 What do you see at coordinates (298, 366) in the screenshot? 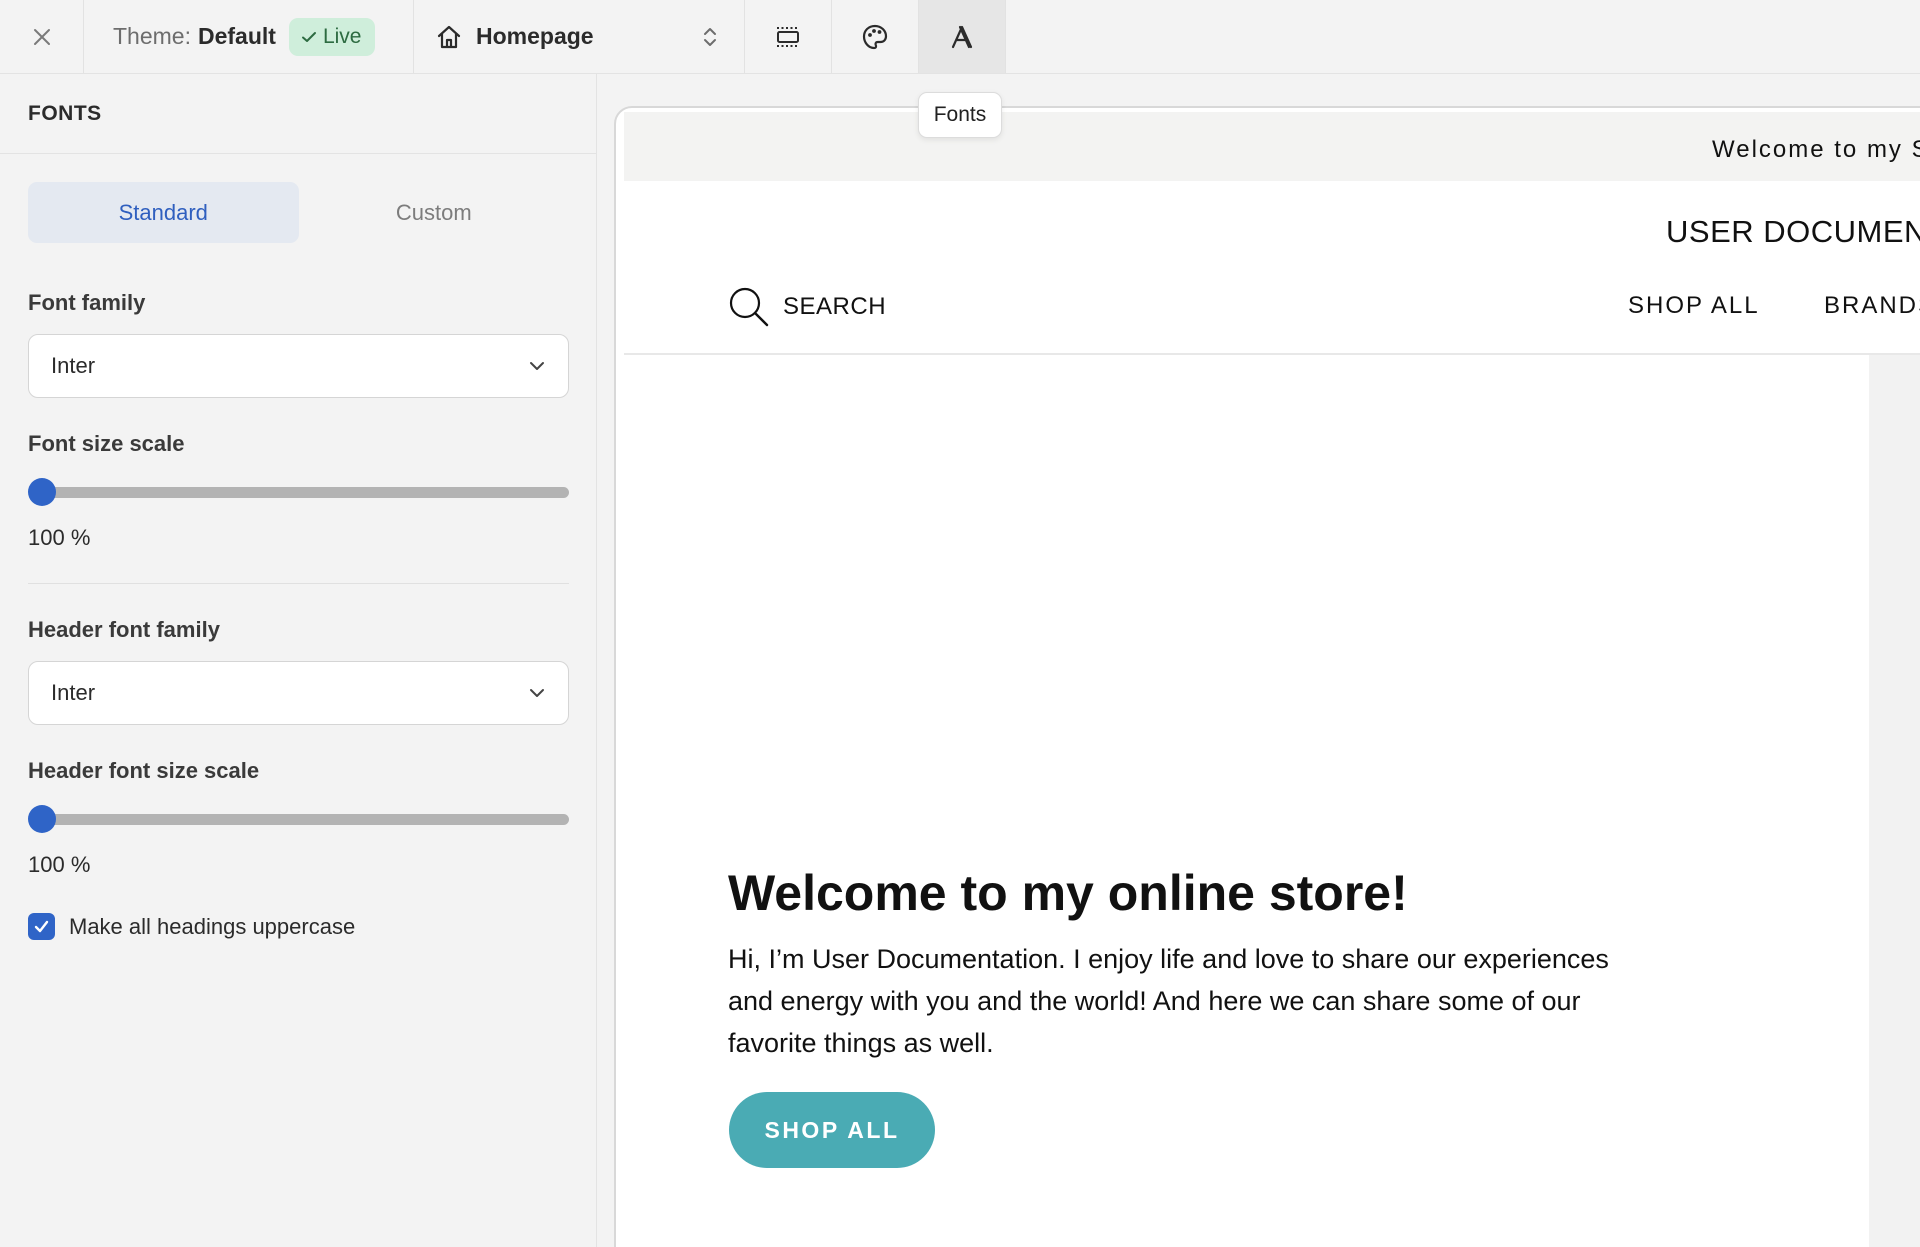
I see `font-family-select: Inter` at bounding box center [298, 366].